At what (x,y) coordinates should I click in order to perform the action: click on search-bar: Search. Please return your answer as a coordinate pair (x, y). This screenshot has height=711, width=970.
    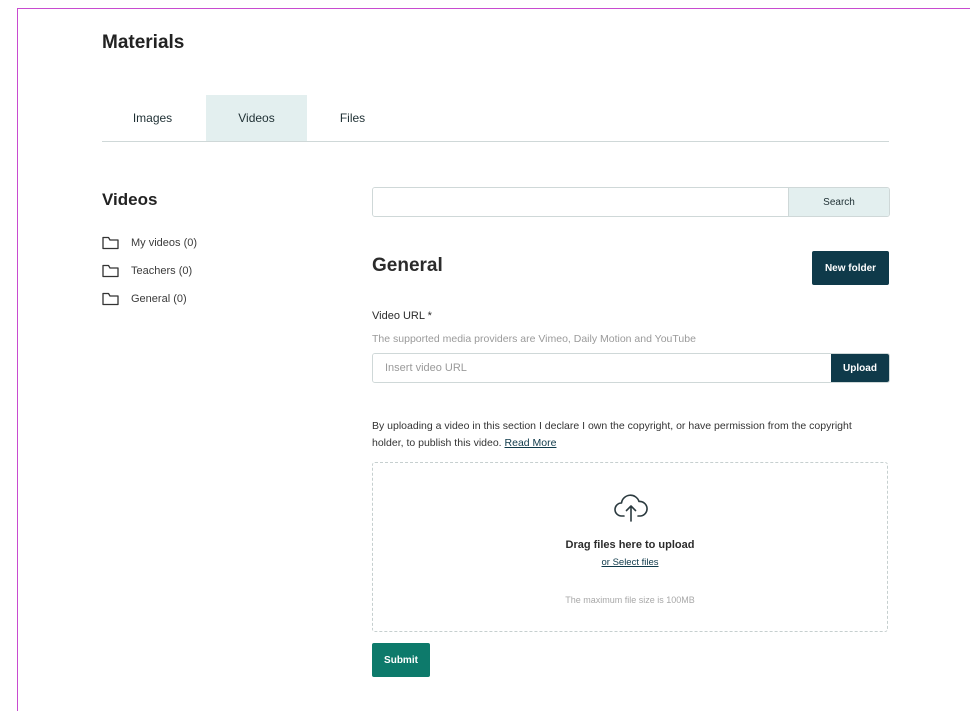
    Looking at the image, I should click on (631, 202).